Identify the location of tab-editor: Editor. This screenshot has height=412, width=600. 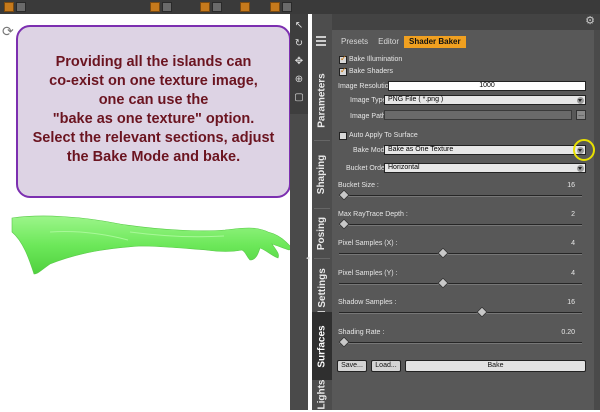
(388, 42).